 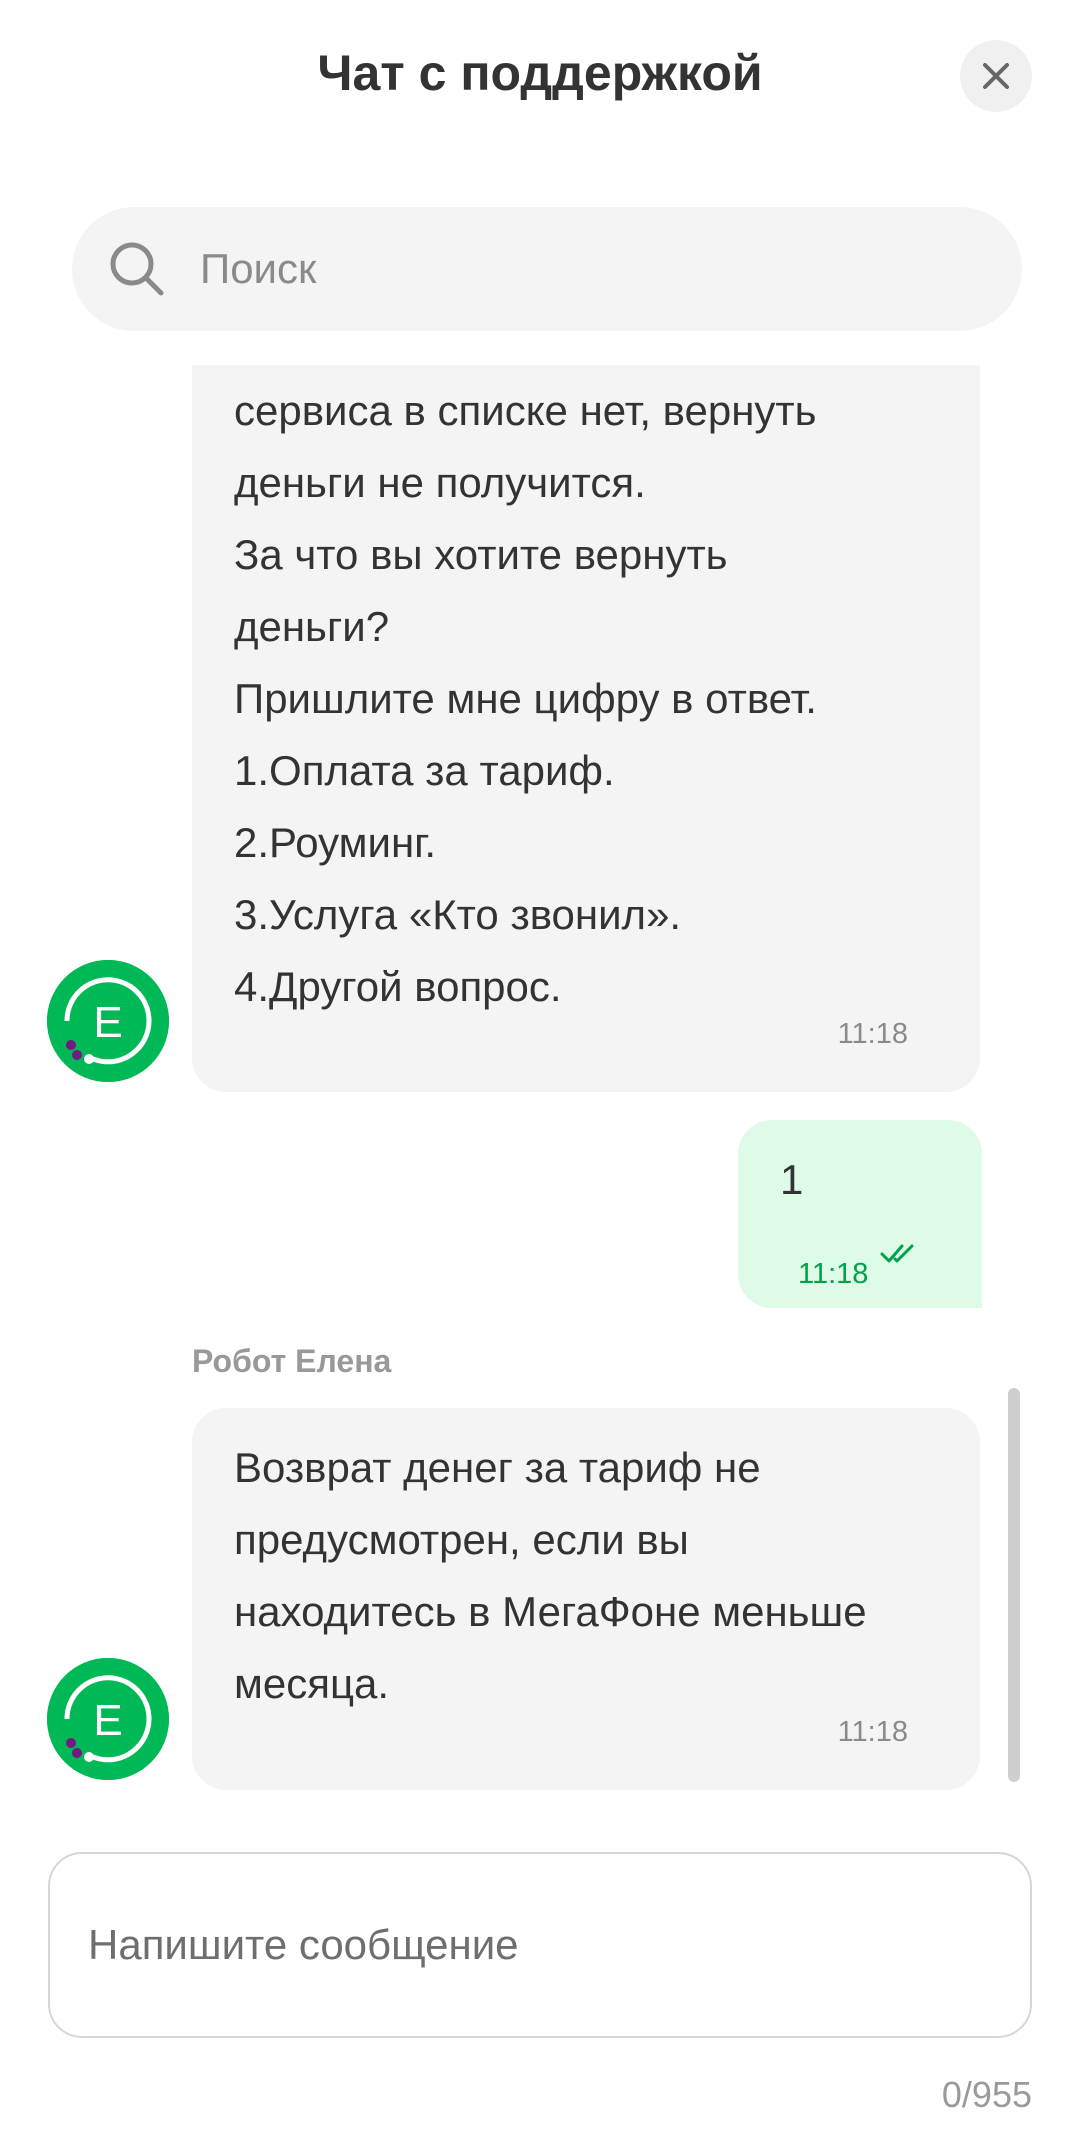 What do you see at coordinates (312, 1683) in the screenshot?
I see `message-line: месяца.` at bounding box center [312, 1683].